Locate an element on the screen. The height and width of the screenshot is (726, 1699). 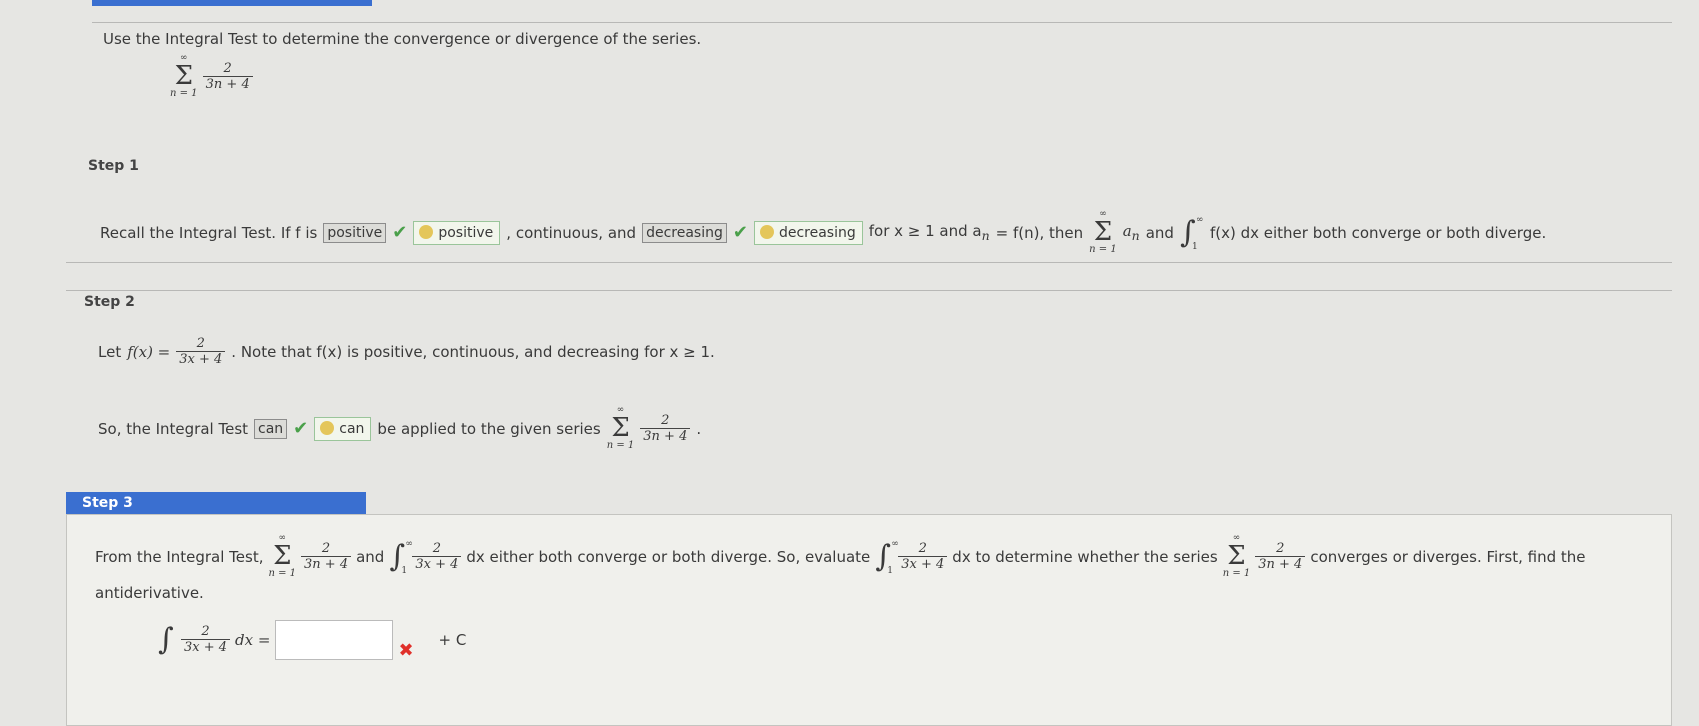
step3-s2-fraction: 2 3n + 4 is located at coordinates (1280, 556).